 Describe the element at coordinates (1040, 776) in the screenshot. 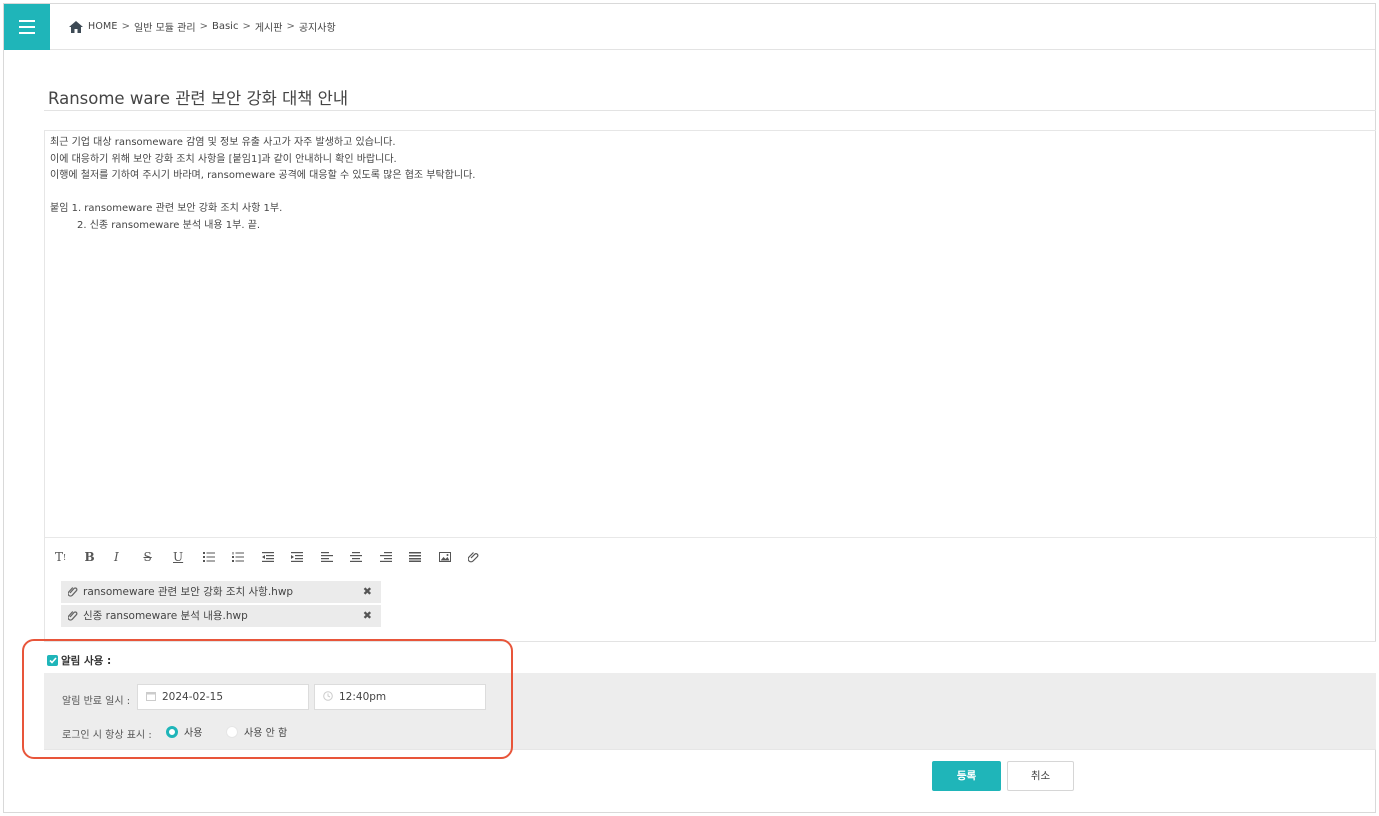

I see `cancel-button: 취소` at that location.